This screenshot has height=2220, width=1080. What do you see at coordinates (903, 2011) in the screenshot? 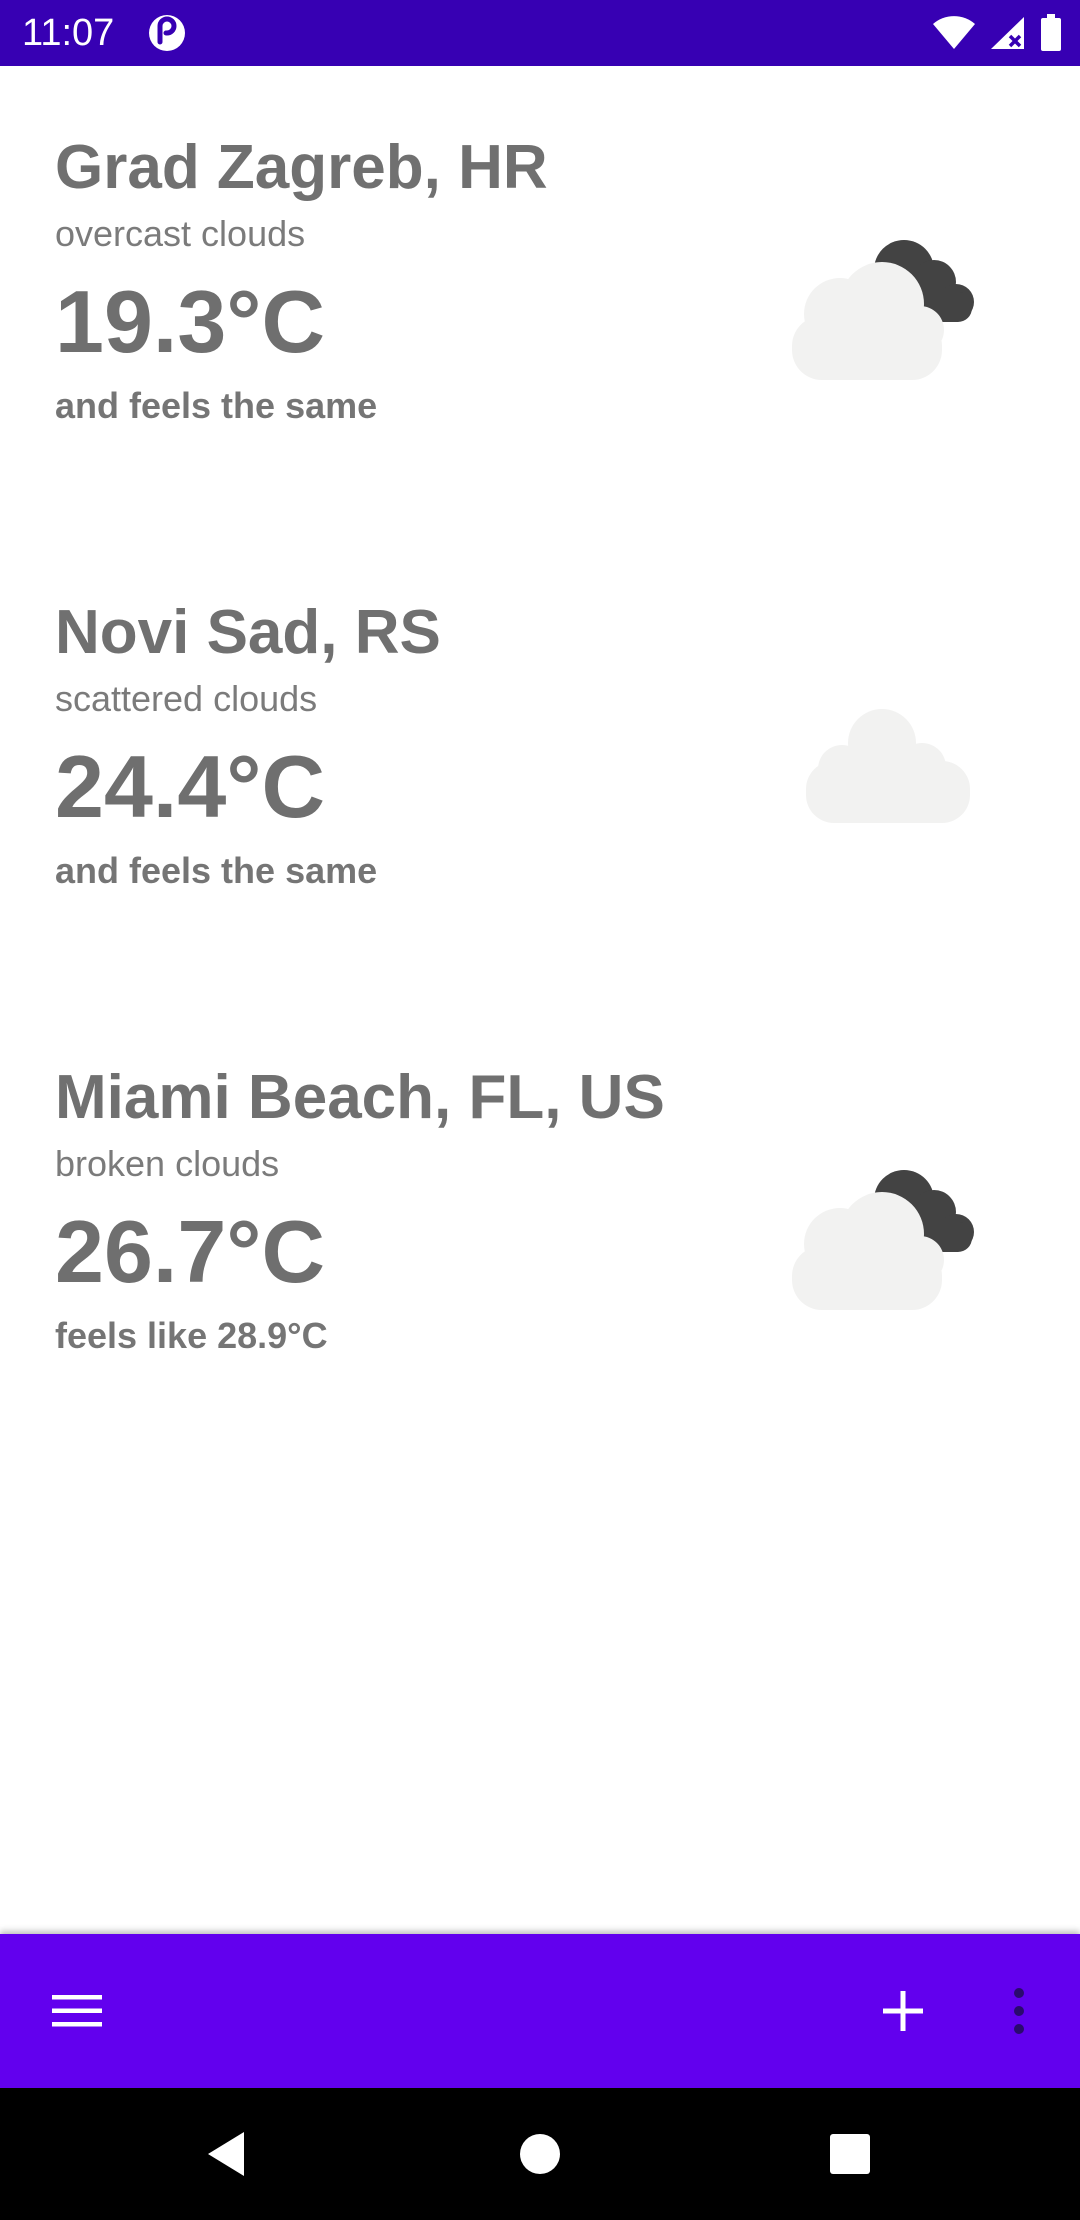
I see `add-icon` at bounding box center [903, 2011].